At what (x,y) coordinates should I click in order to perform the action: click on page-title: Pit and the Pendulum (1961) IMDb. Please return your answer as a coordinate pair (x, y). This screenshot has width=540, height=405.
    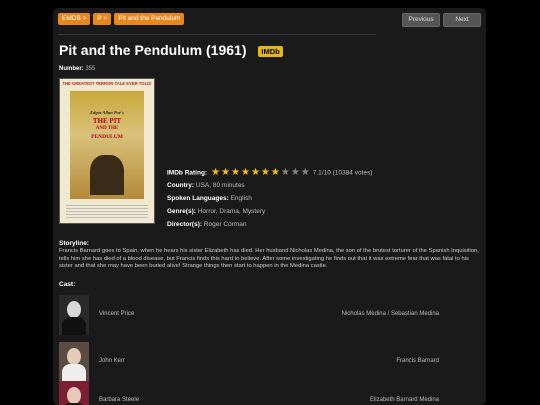
    Looking at the image, I should click on (171, 50).